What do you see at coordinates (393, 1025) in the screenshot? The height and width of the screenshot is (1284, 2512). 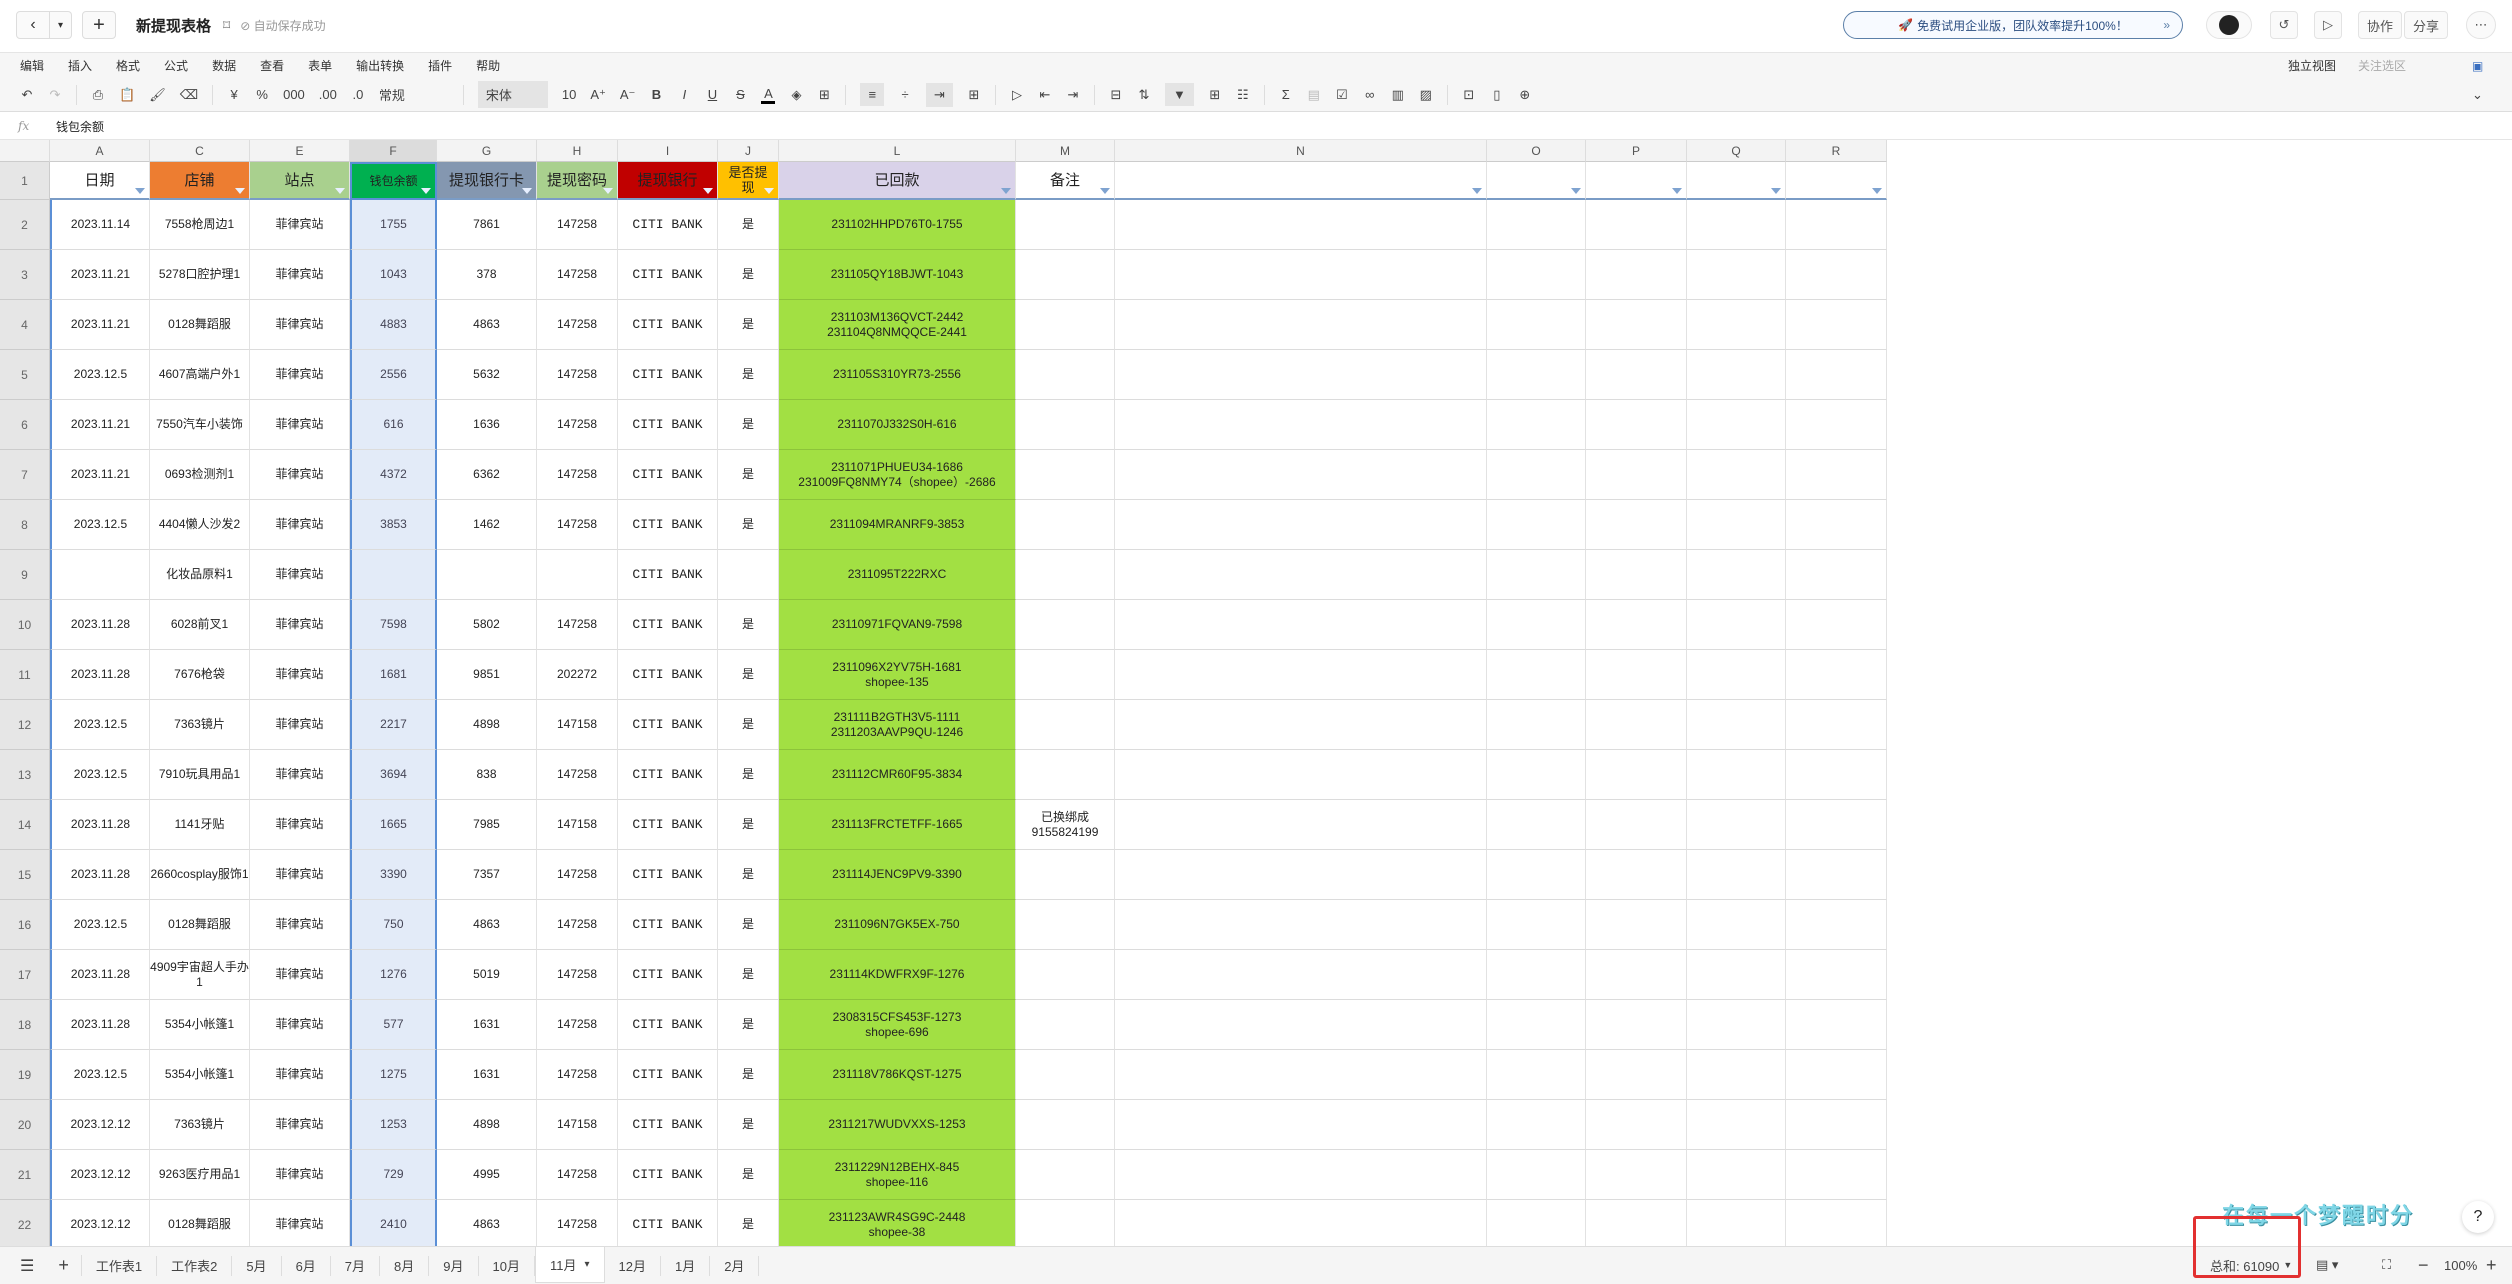 I see `cell-f: 577` at bounding box center [393, 1025].